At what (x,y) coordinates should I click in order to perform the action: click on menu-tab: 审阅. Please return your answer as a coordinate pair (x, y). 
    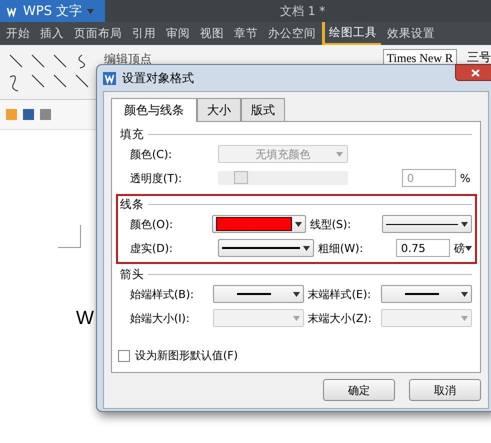
    Looking at the image, I should click on (178, 33).